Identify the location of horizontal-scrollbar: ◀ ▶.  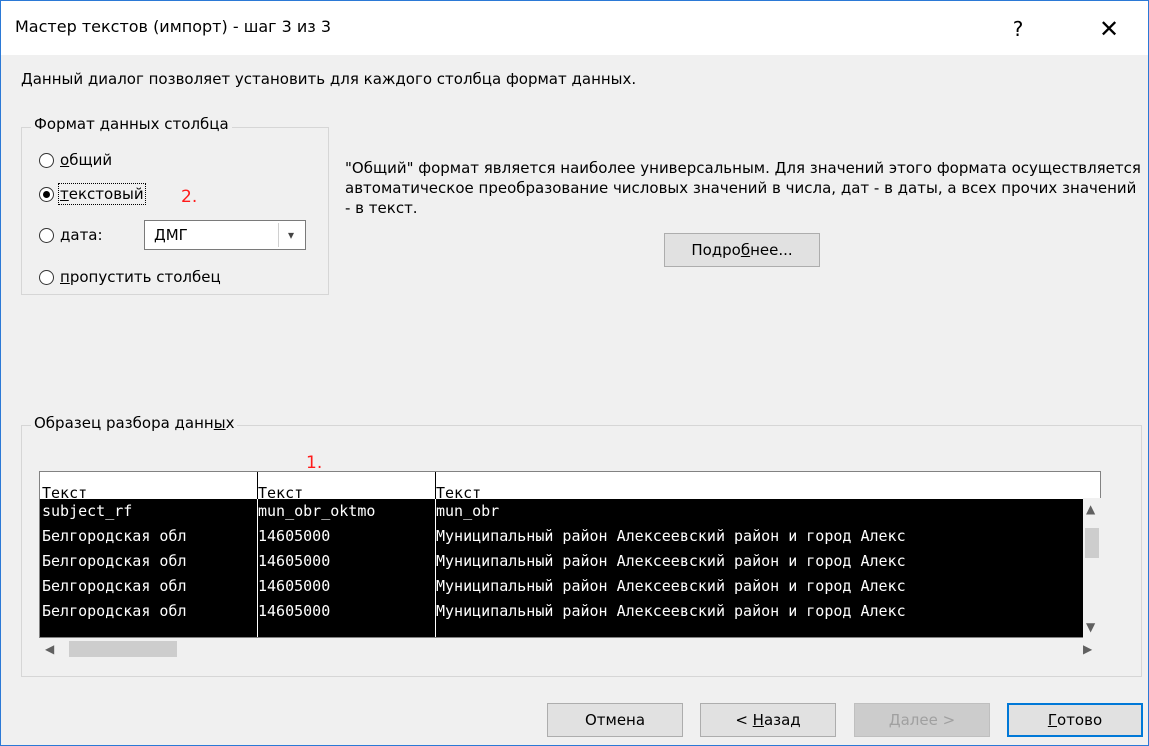
(570, 649).